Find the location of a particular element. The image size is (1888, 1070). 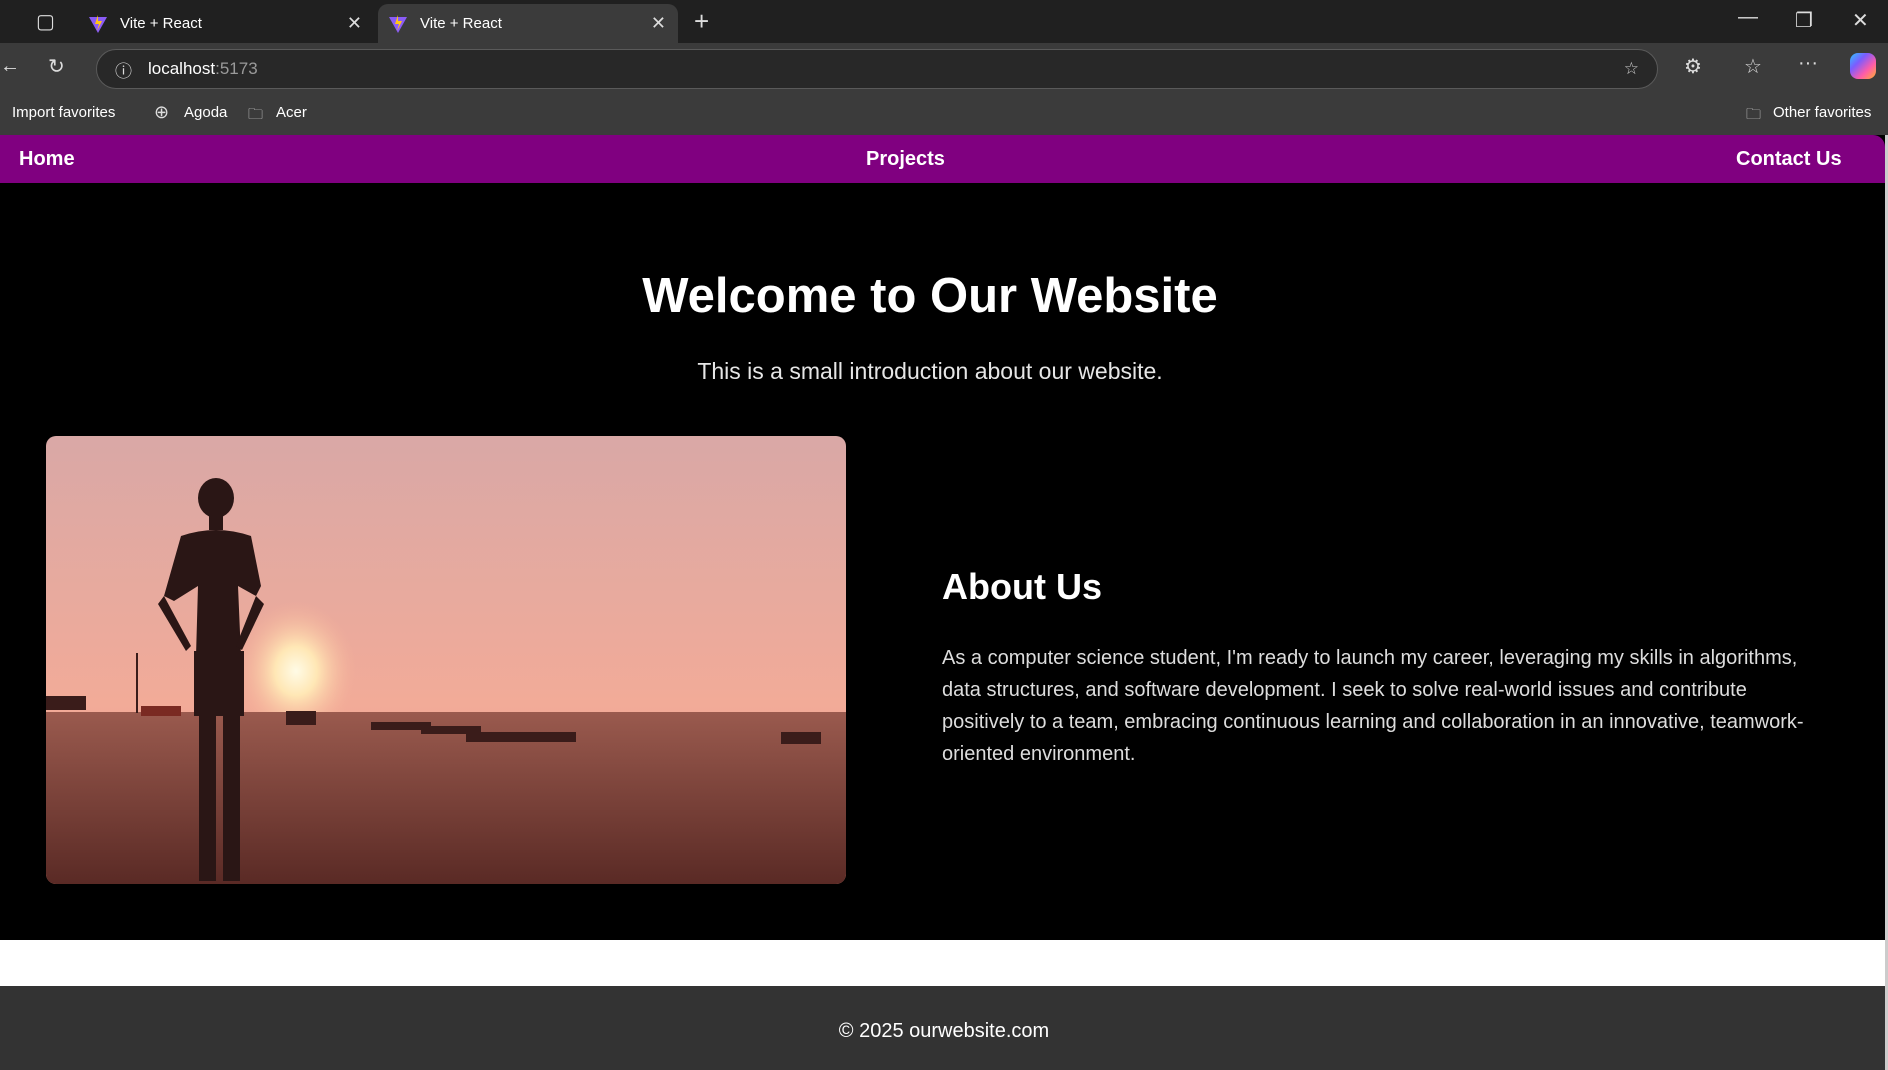

refresh-icon: ↻ is located at coordinates (56, 66).